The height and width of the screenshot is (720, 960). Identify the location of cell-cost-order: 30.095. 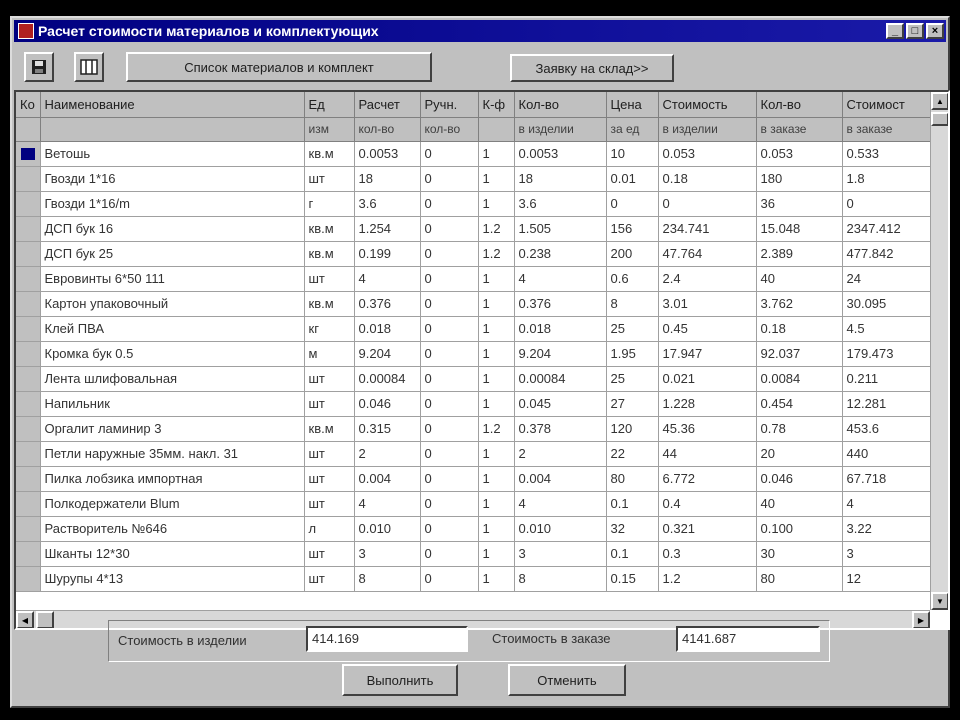
(886, 304).